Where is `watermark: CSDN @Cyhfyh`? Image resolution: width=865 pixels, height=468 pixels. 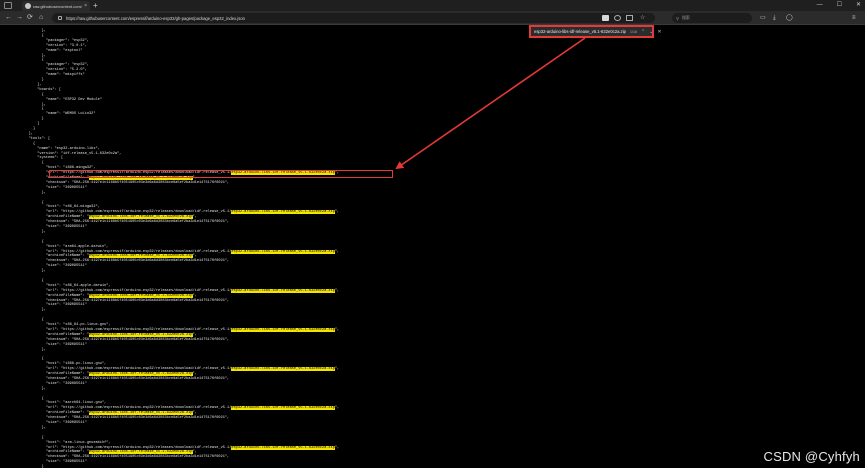 watermark: CSDN @Cyhfyh is located at coordinates (811, 456).